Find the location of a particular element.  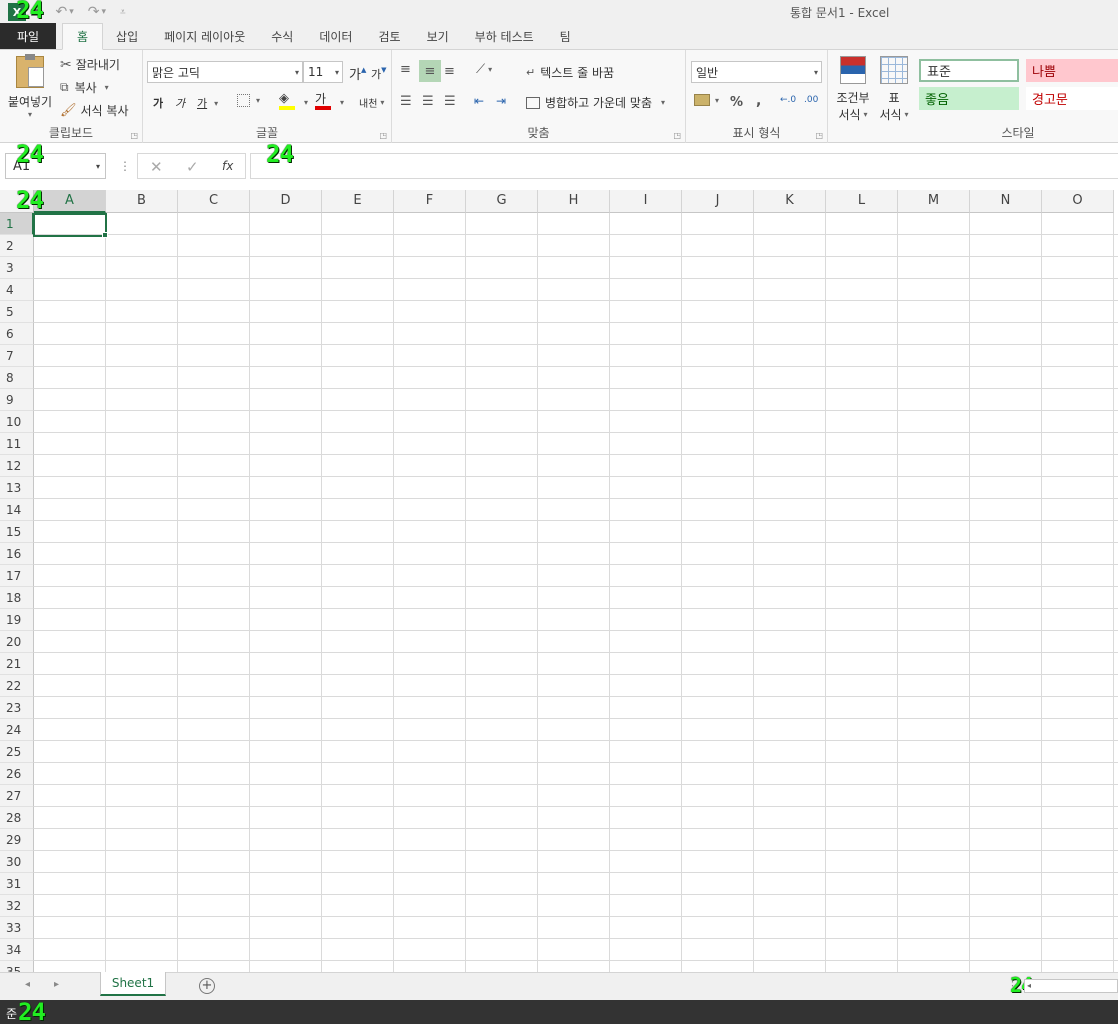

grow-font-button: 가 ▲ is located at coordinates (357, 74).